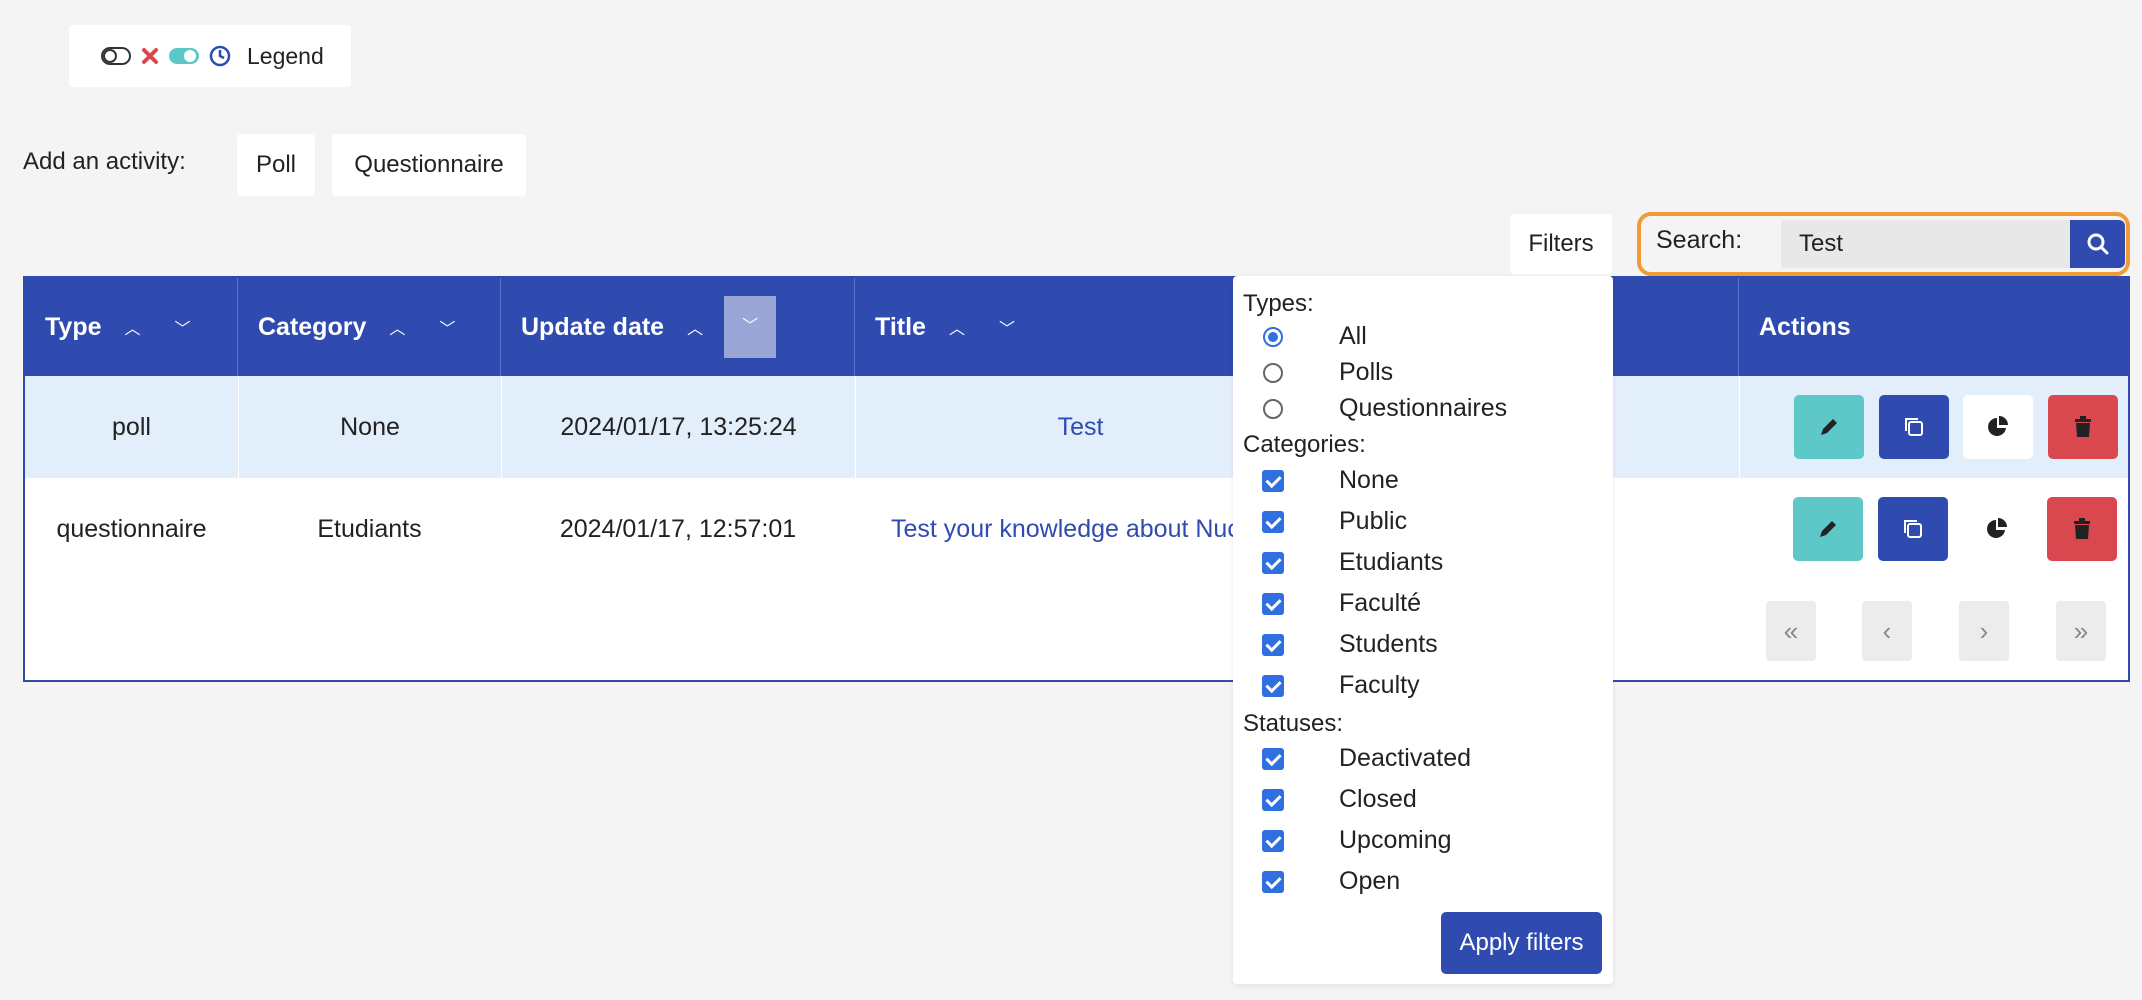  Describe the element at coordinates (429, 165) in the screenshot. I see `add-questionnaire-button: Questionnaire` at that location.